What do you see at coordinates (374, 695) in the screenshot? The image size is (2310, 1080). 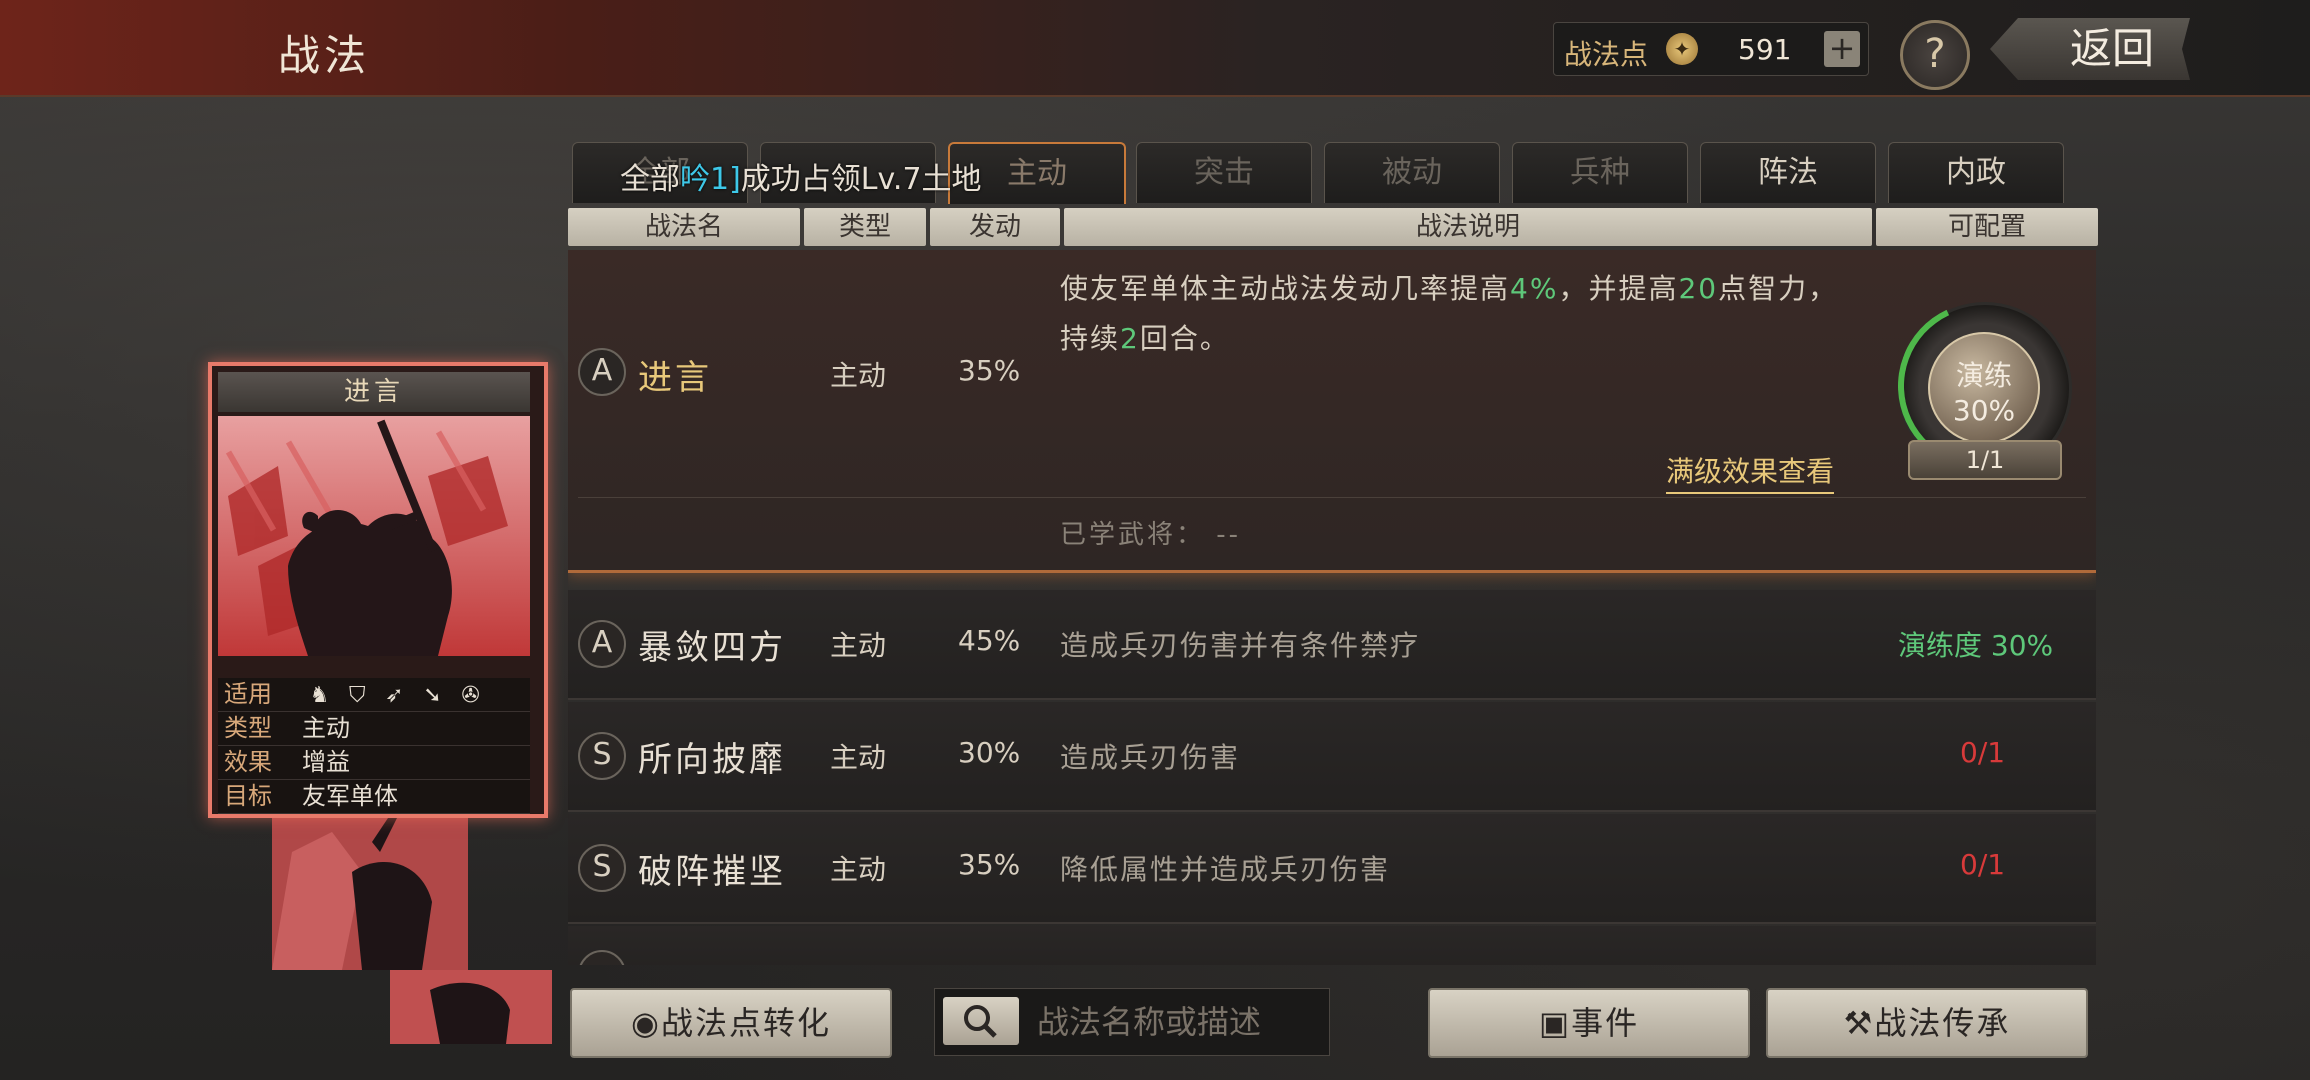 I see `card-apply-row: 适用 ♞ ⛉ ➶ ➘ ✇` at bounding box center [374, 695].